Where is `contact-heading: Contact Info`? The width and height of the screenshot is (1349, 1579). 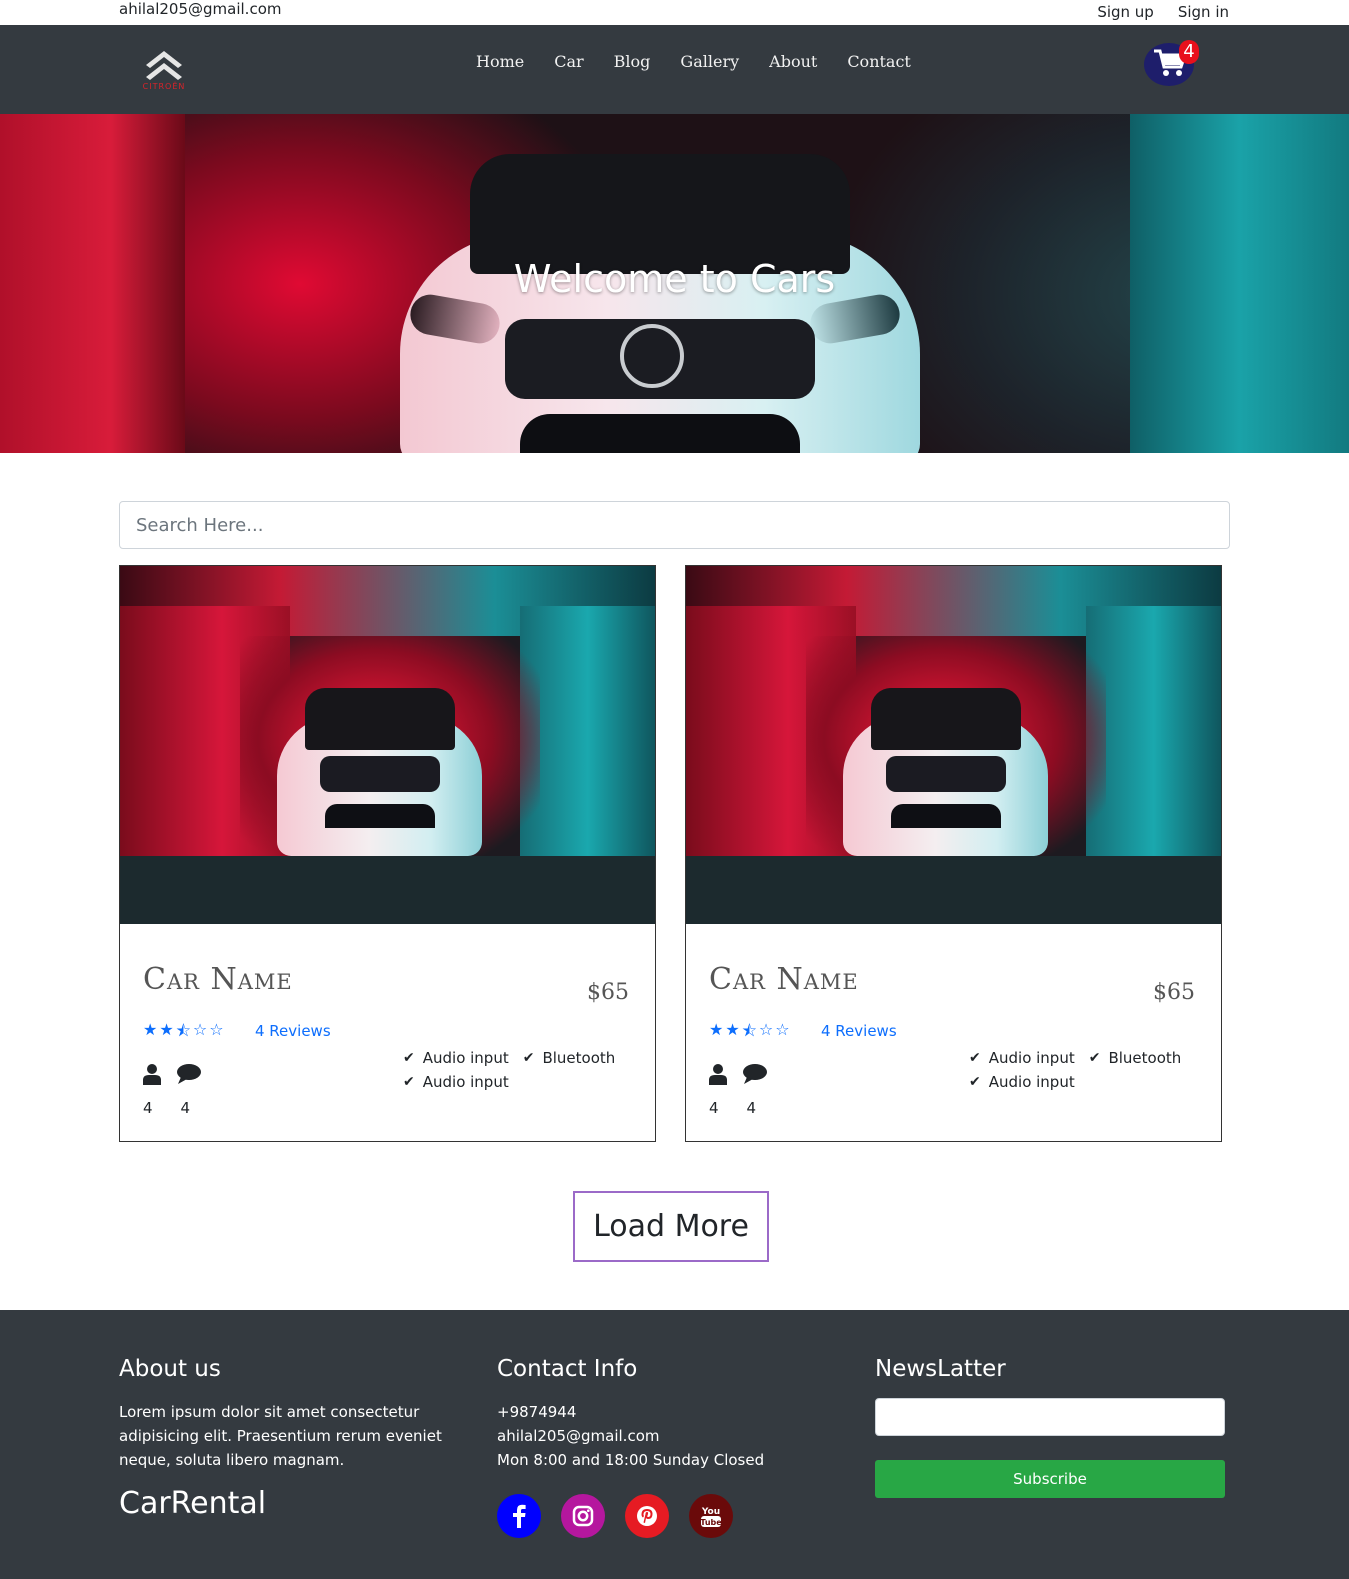 contact-heading: Contact Info is located at coordinates (567, 1369).